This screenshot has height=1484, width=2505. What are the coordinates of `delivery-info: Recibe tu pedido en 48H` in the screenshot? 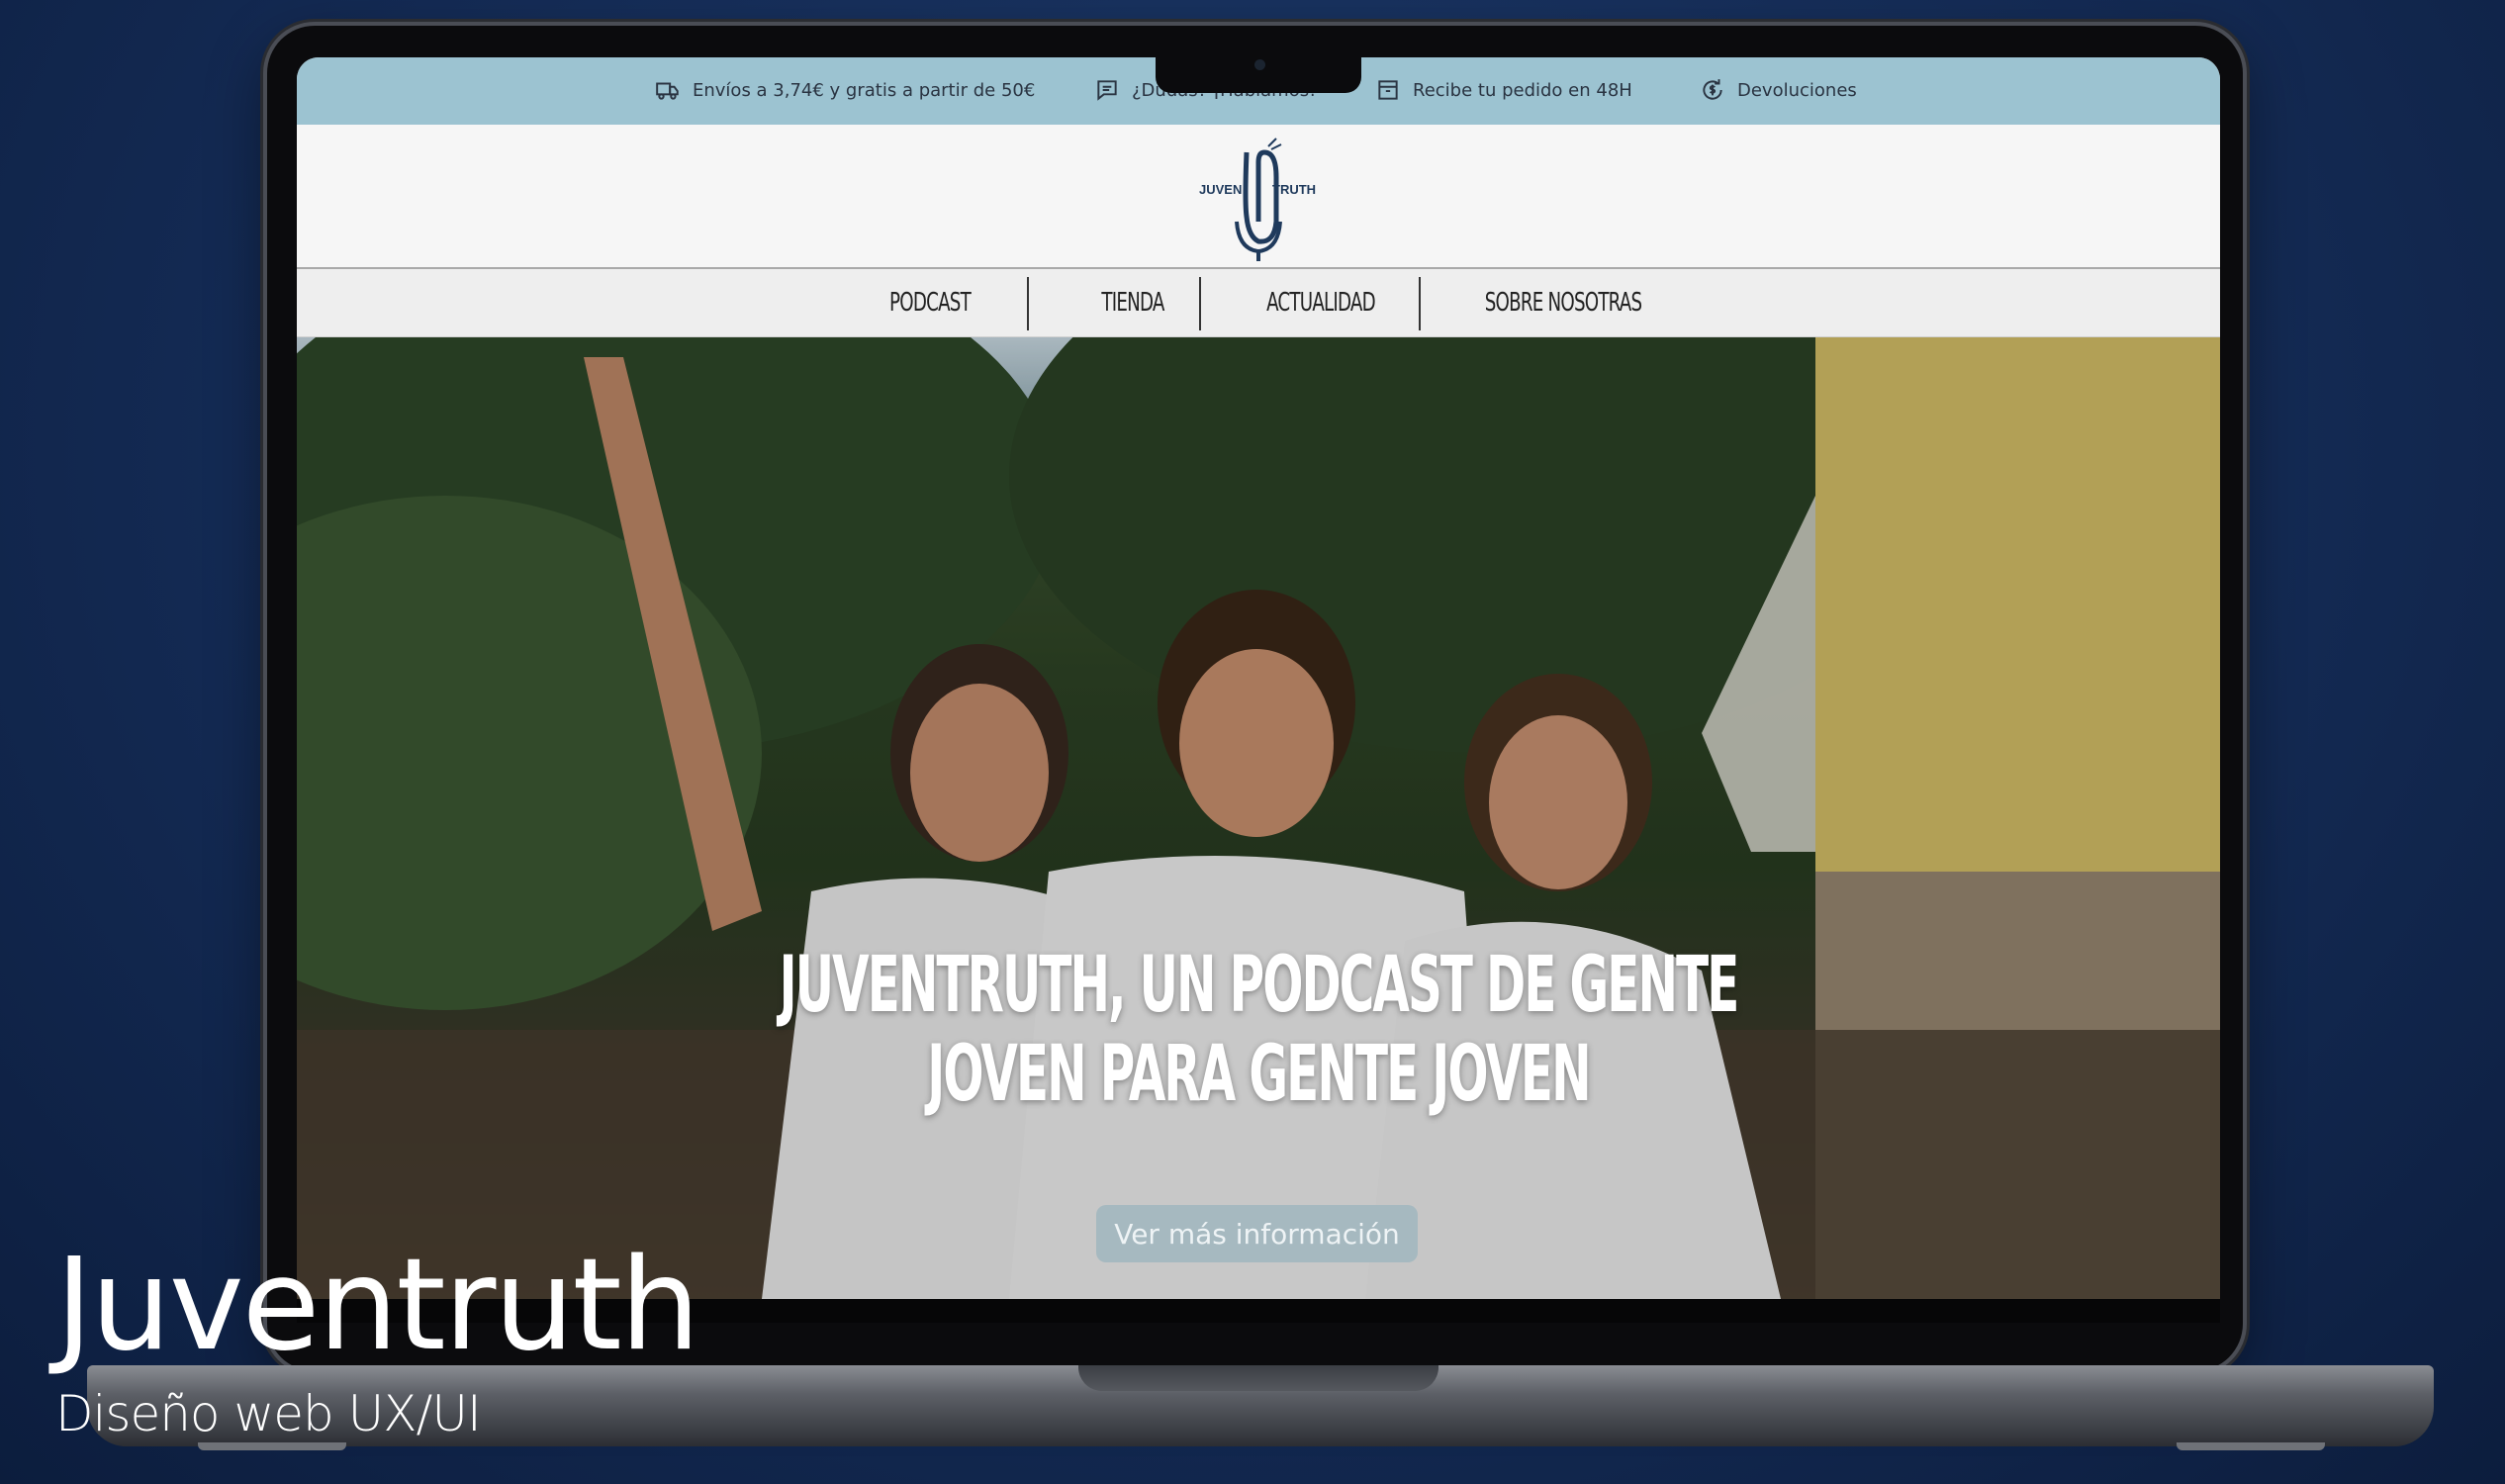 It's located at (1503, 90).